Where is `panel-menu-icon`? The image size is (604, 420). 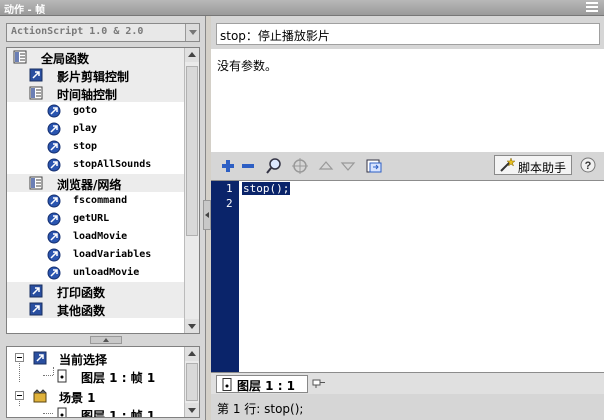
panel-menu-icon is located at coordinates (592, 7).